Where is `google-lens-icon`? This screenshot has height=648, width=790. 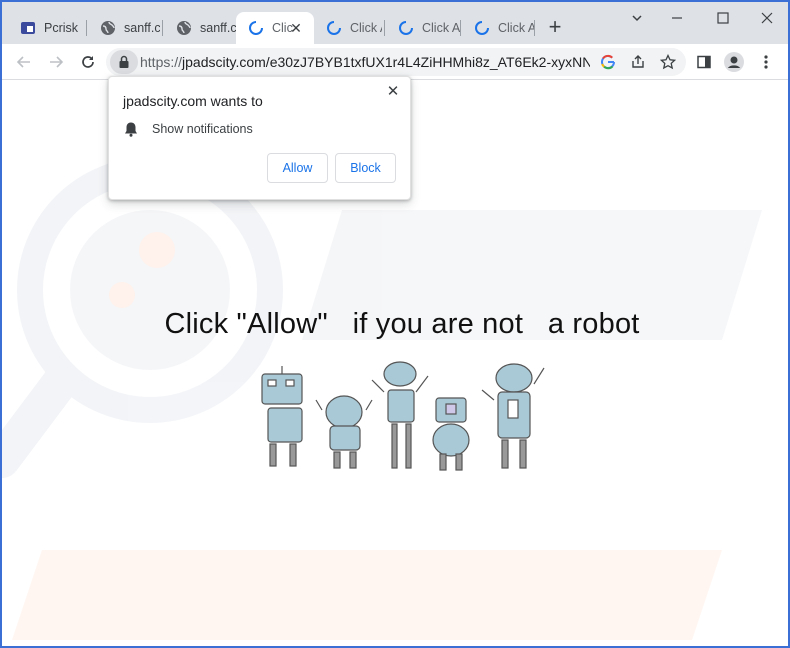
google-lens-icon is located at coordinates (608, 62).